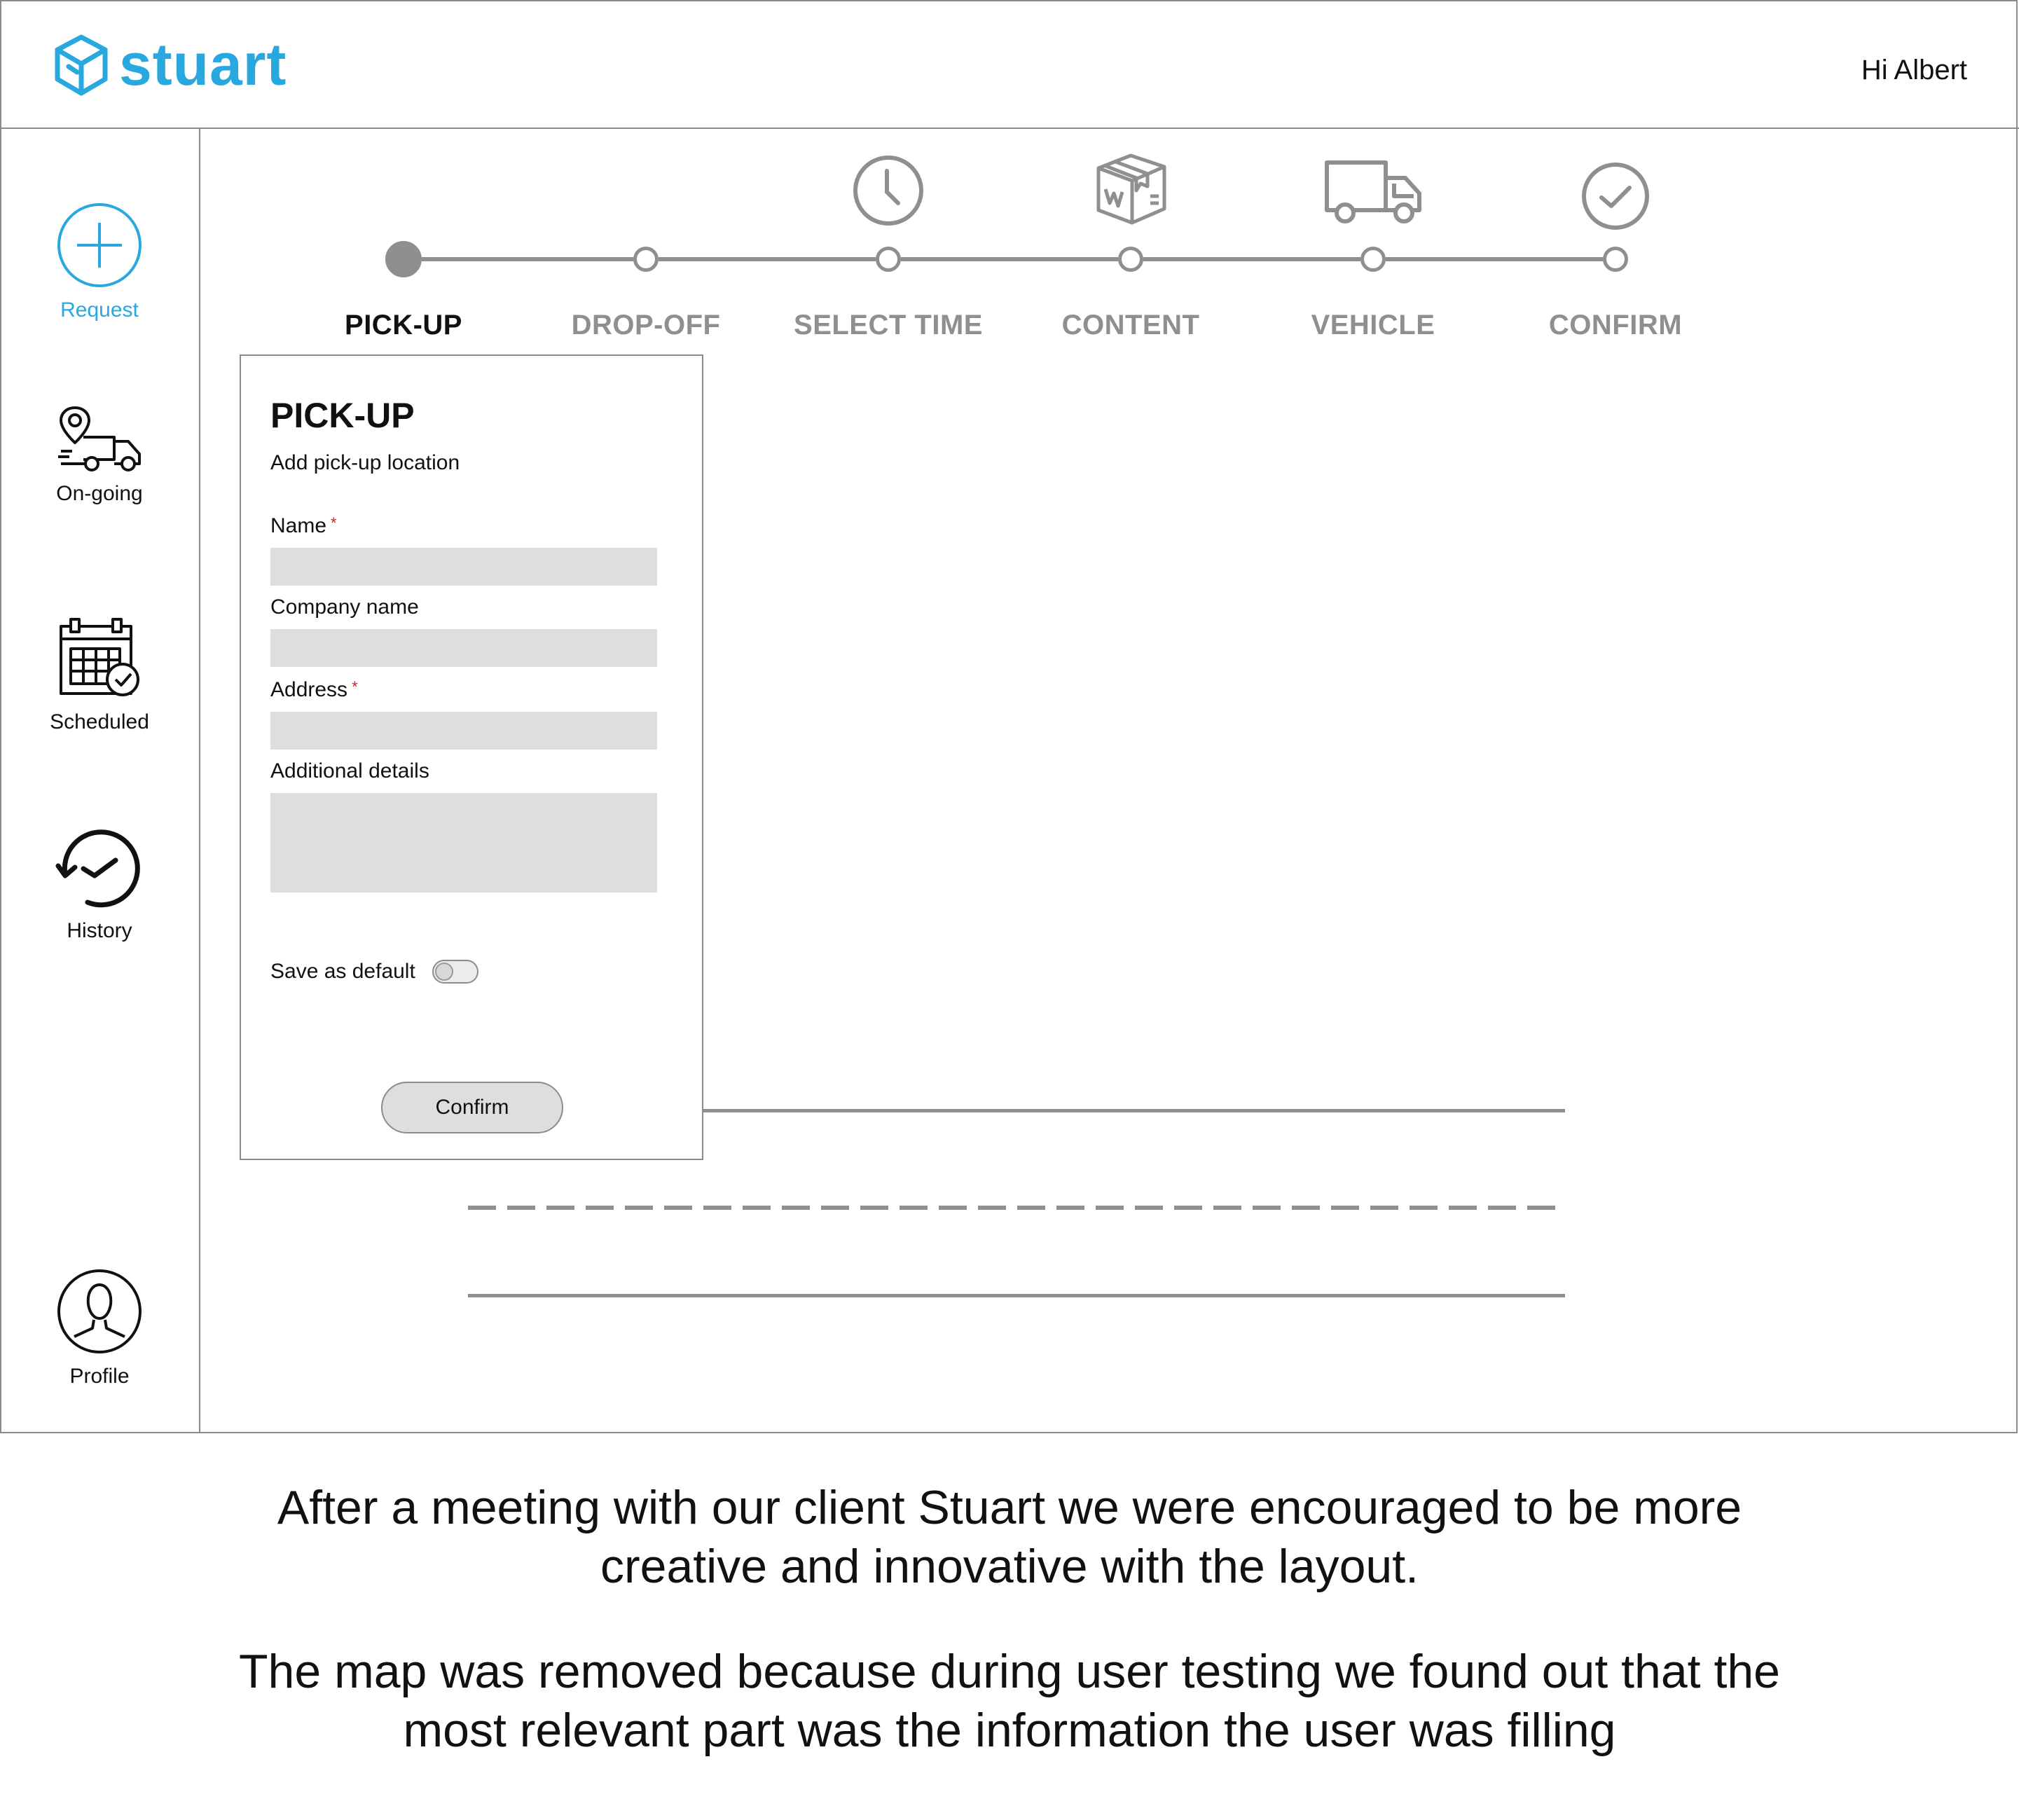  What do you see at coordinates (99, 310) in the screenshot?
I see `sidebar-item-label: Request` at bounding box center [99, 310].